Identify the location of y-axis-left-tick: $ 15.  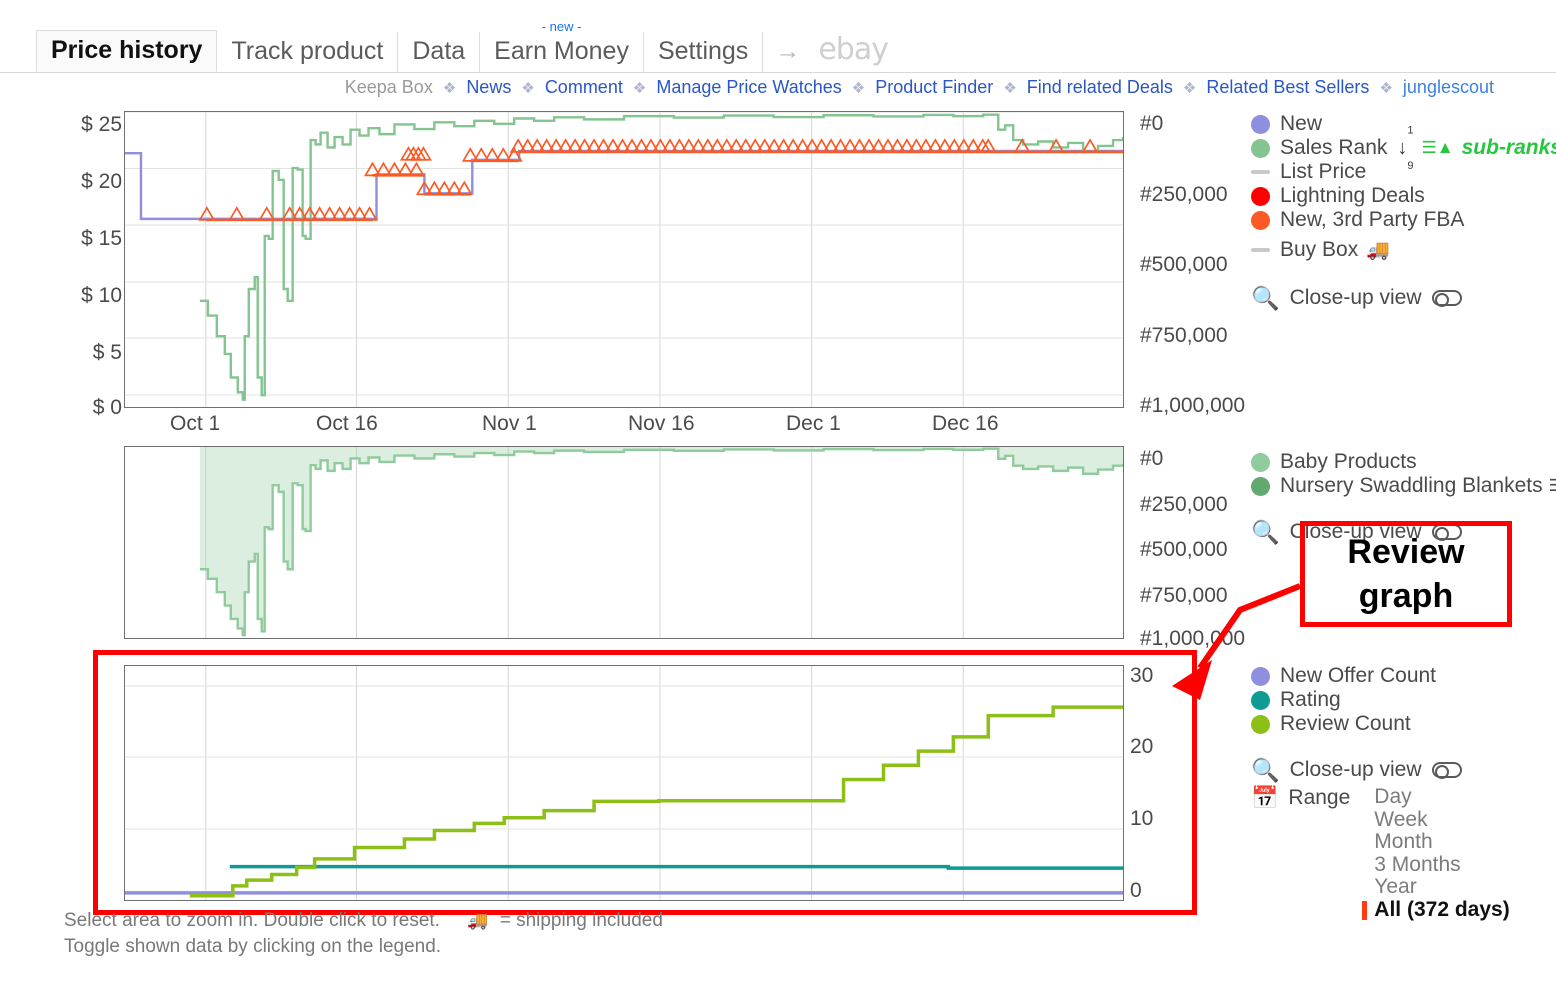
(101, 238).